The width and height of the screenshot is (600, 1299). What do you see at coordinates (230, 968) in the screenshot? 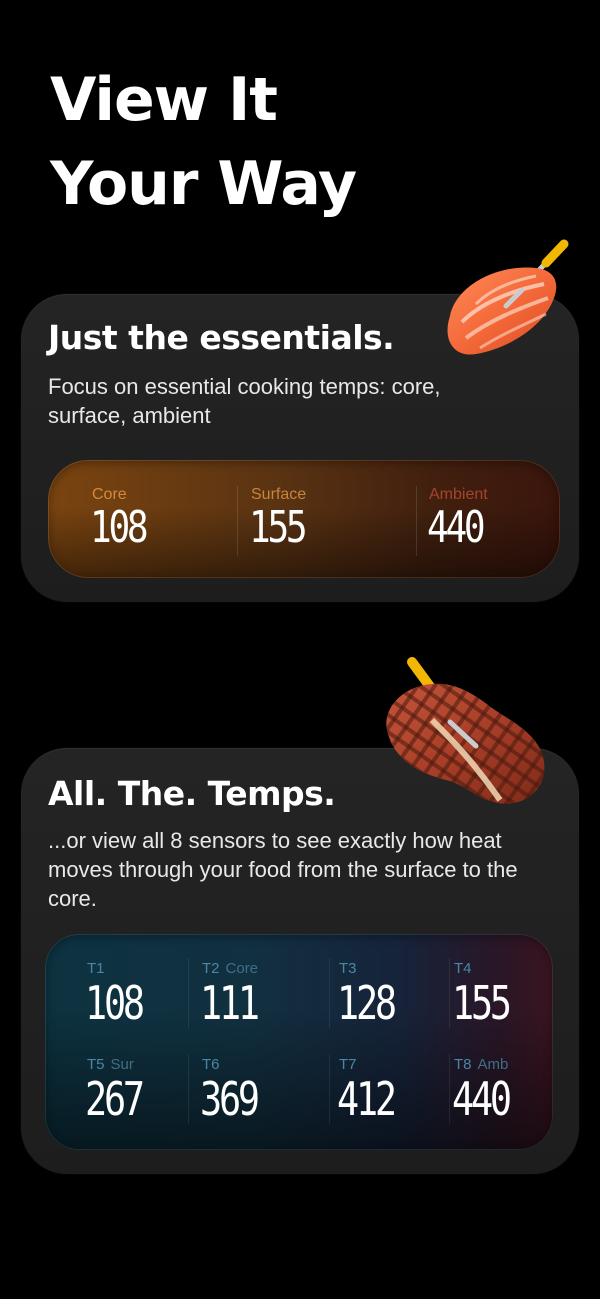
I see `sensor-label: T2 Core` at bounding box center [230, 968].